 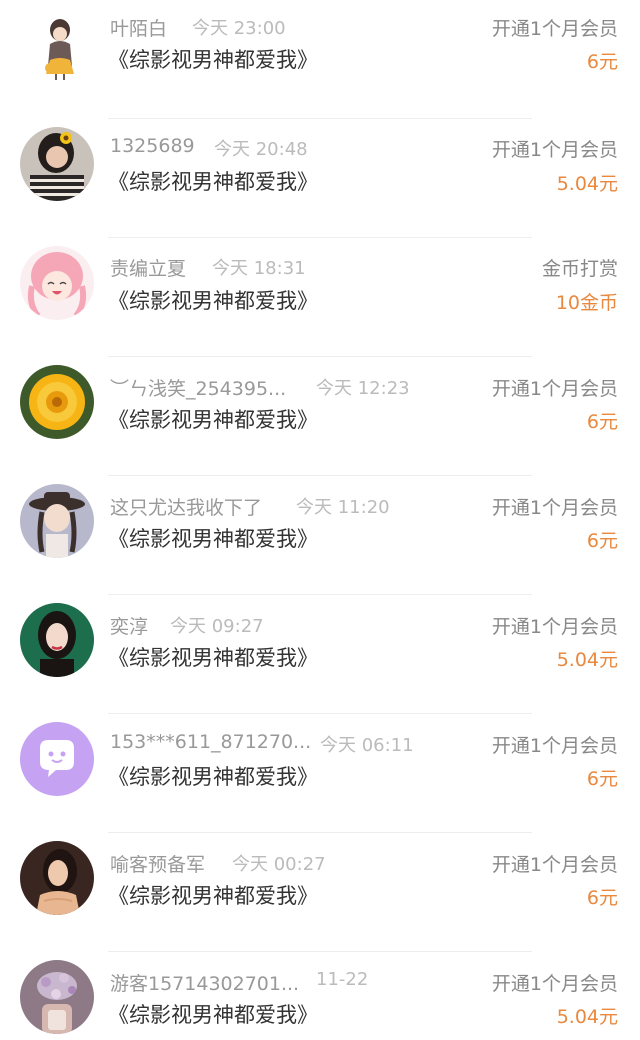 I want to click on action-label: 金币打赏, so click(x=579, y=269).